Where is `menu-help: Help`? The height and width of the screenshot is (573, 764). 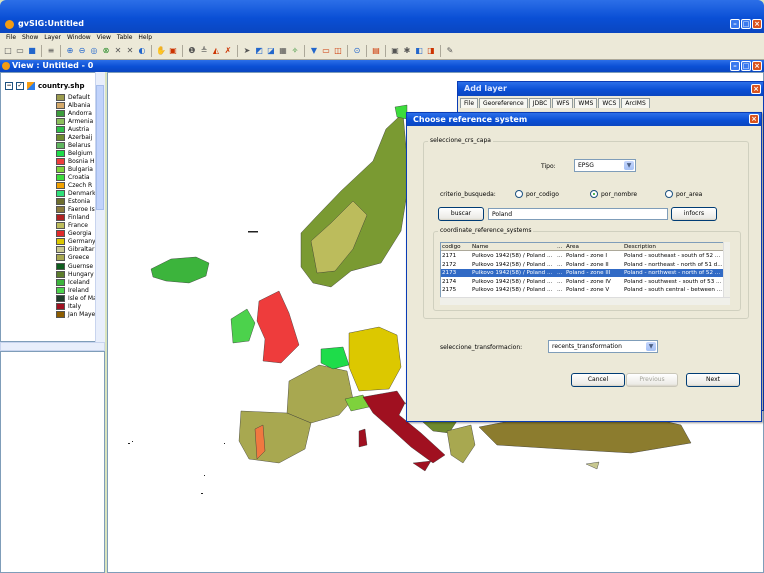
menu-help: Help is located at coordinates (145, 37).